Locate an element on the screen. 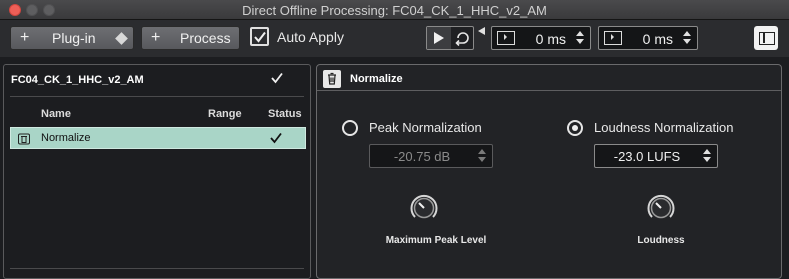  column-header-range: Range is located at coordinates (225, 114).